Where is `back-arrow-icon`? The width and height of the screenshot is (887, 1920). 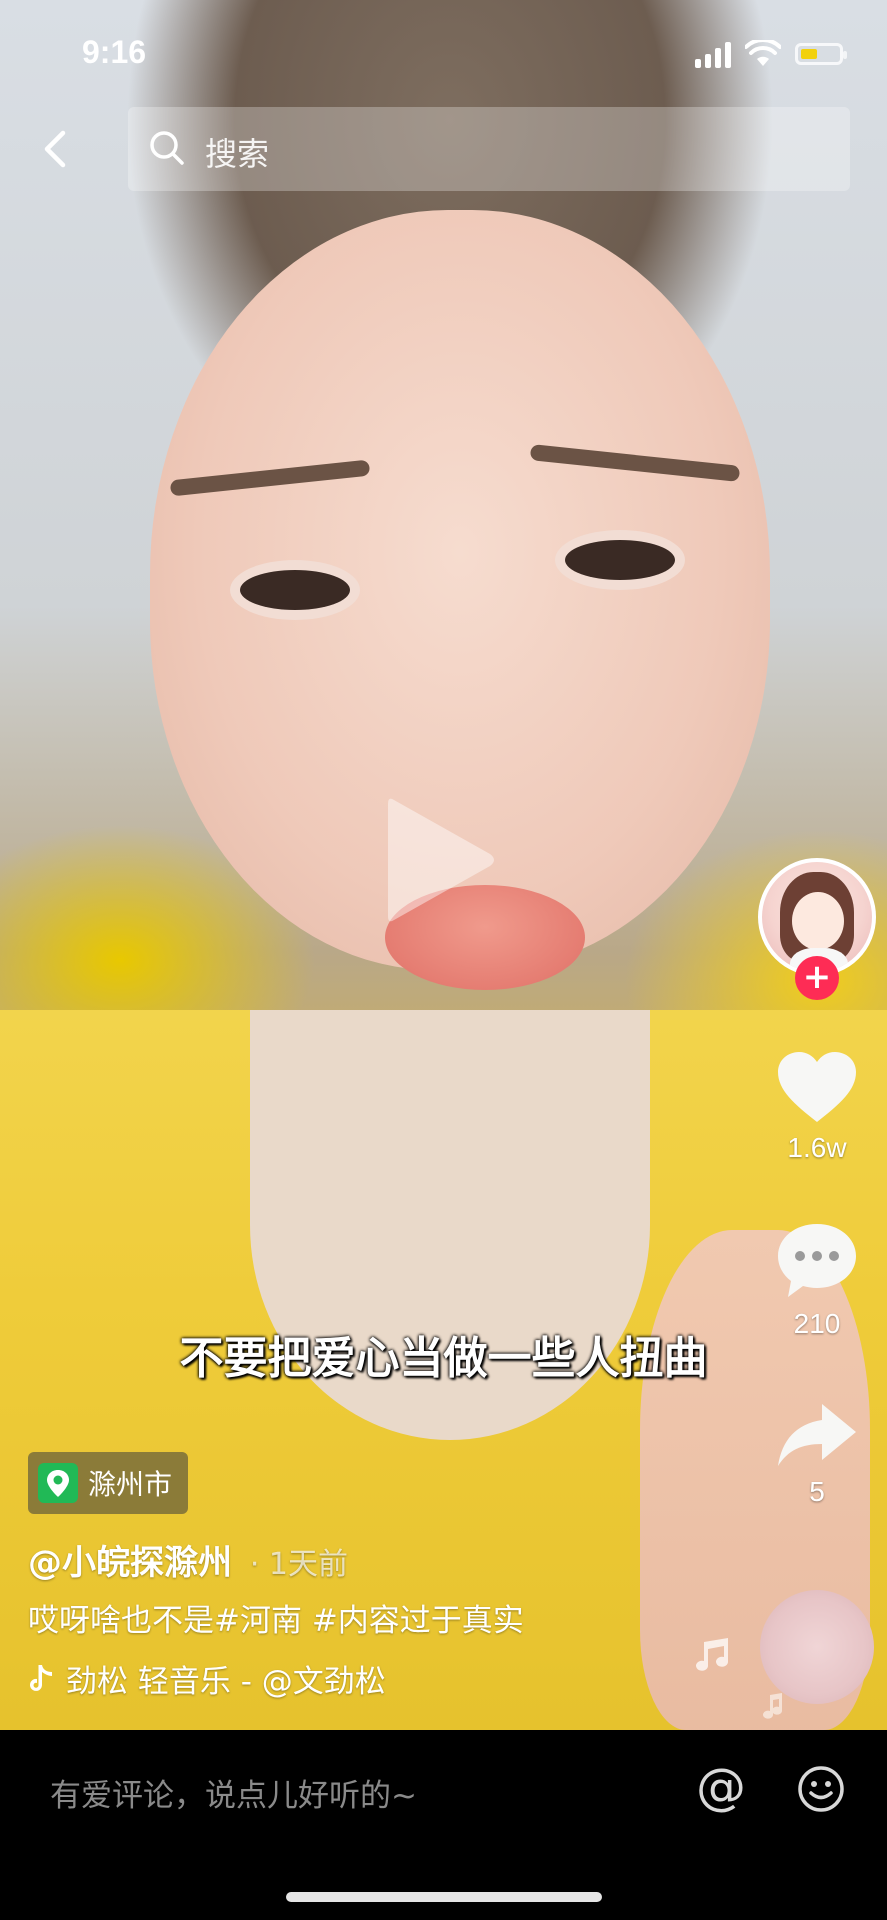 back-arrow-icon is located at coordinates (57, 149).